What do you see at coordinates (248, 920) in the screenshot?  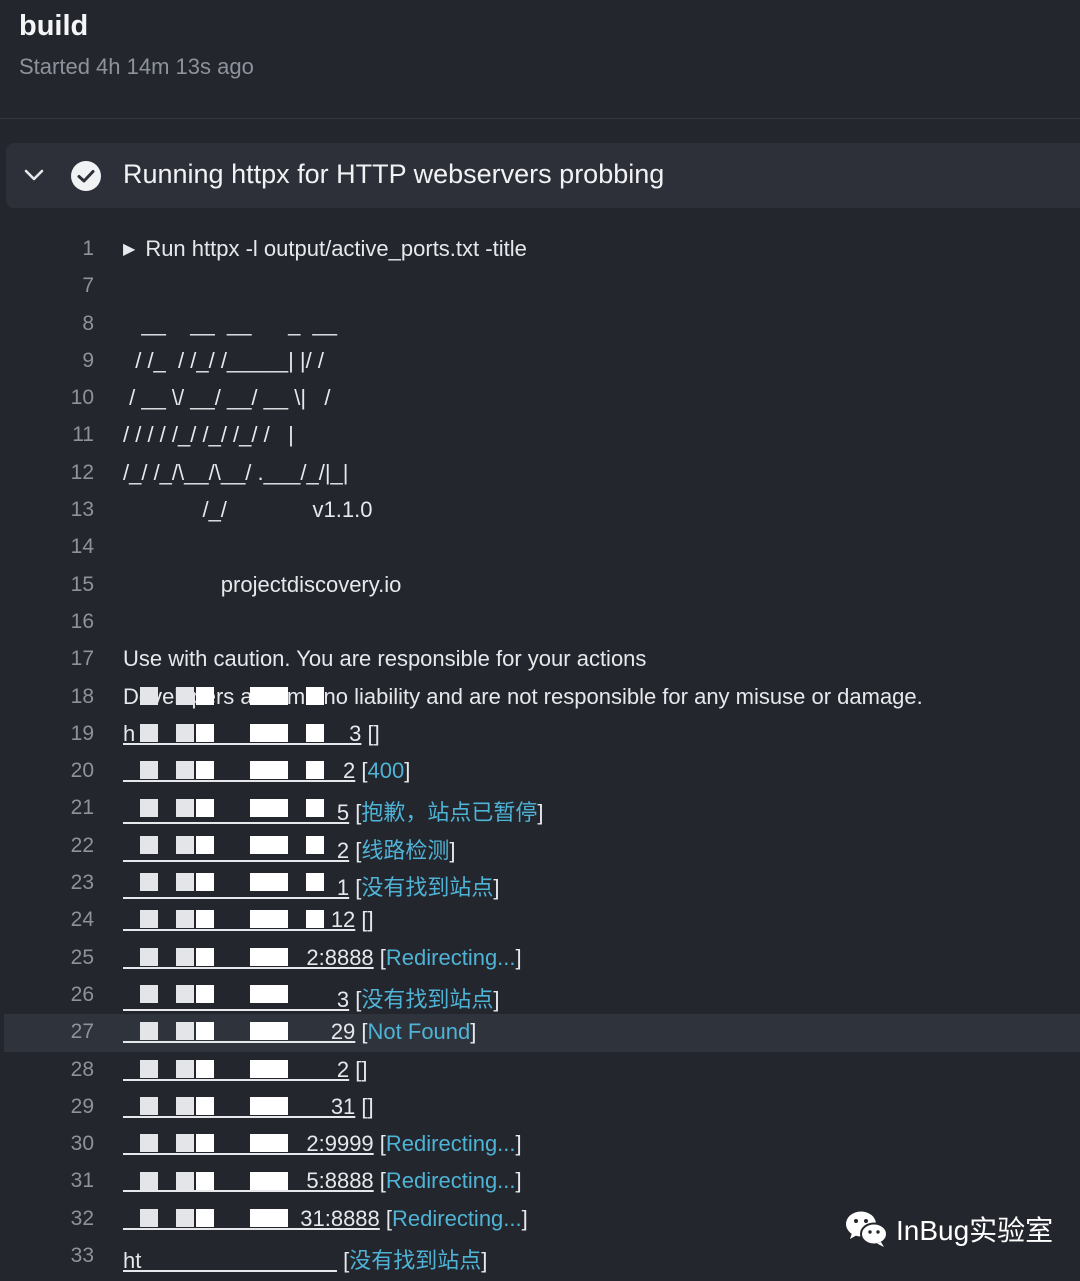 I see `log-text: 12 []` at bounding box center [248, 920].